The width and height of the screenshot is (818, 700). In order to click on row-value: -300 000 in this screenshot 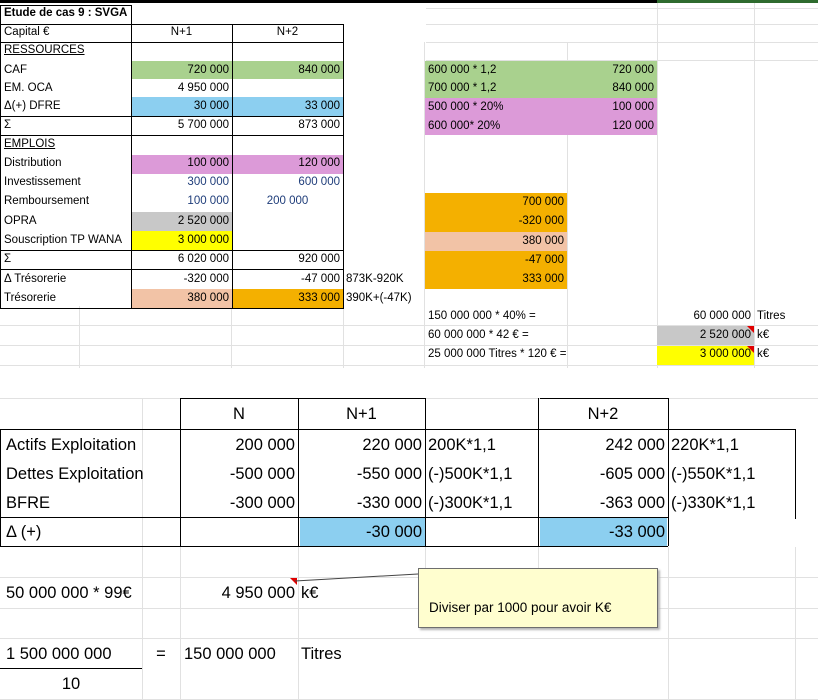, I will do `click(262, 503)`.